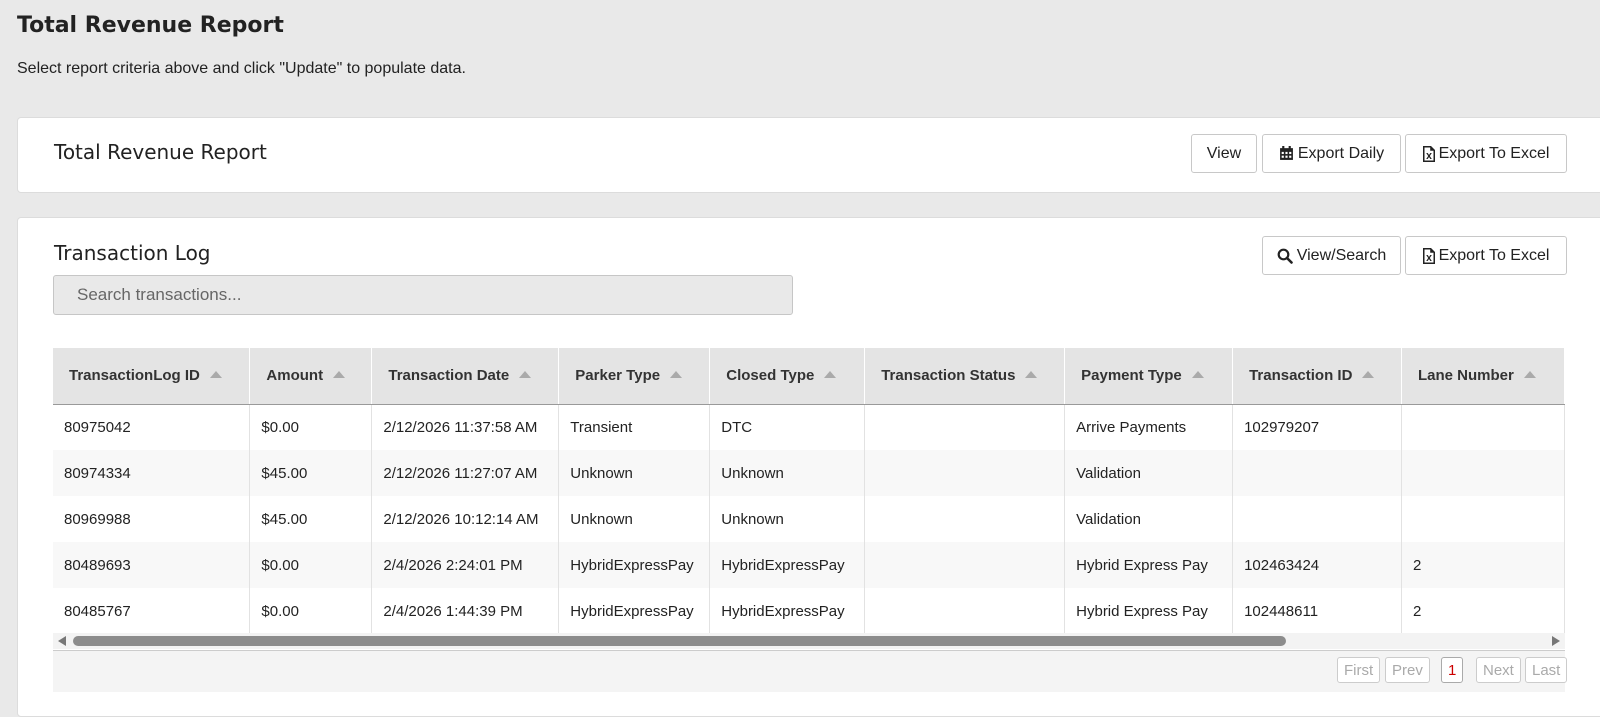 The height and width of the screenshot is (717, 1600). Describe the element at coordinates (787, 376) in the screenshot. I see `col-header-closed-type: Closed Type` at that location.